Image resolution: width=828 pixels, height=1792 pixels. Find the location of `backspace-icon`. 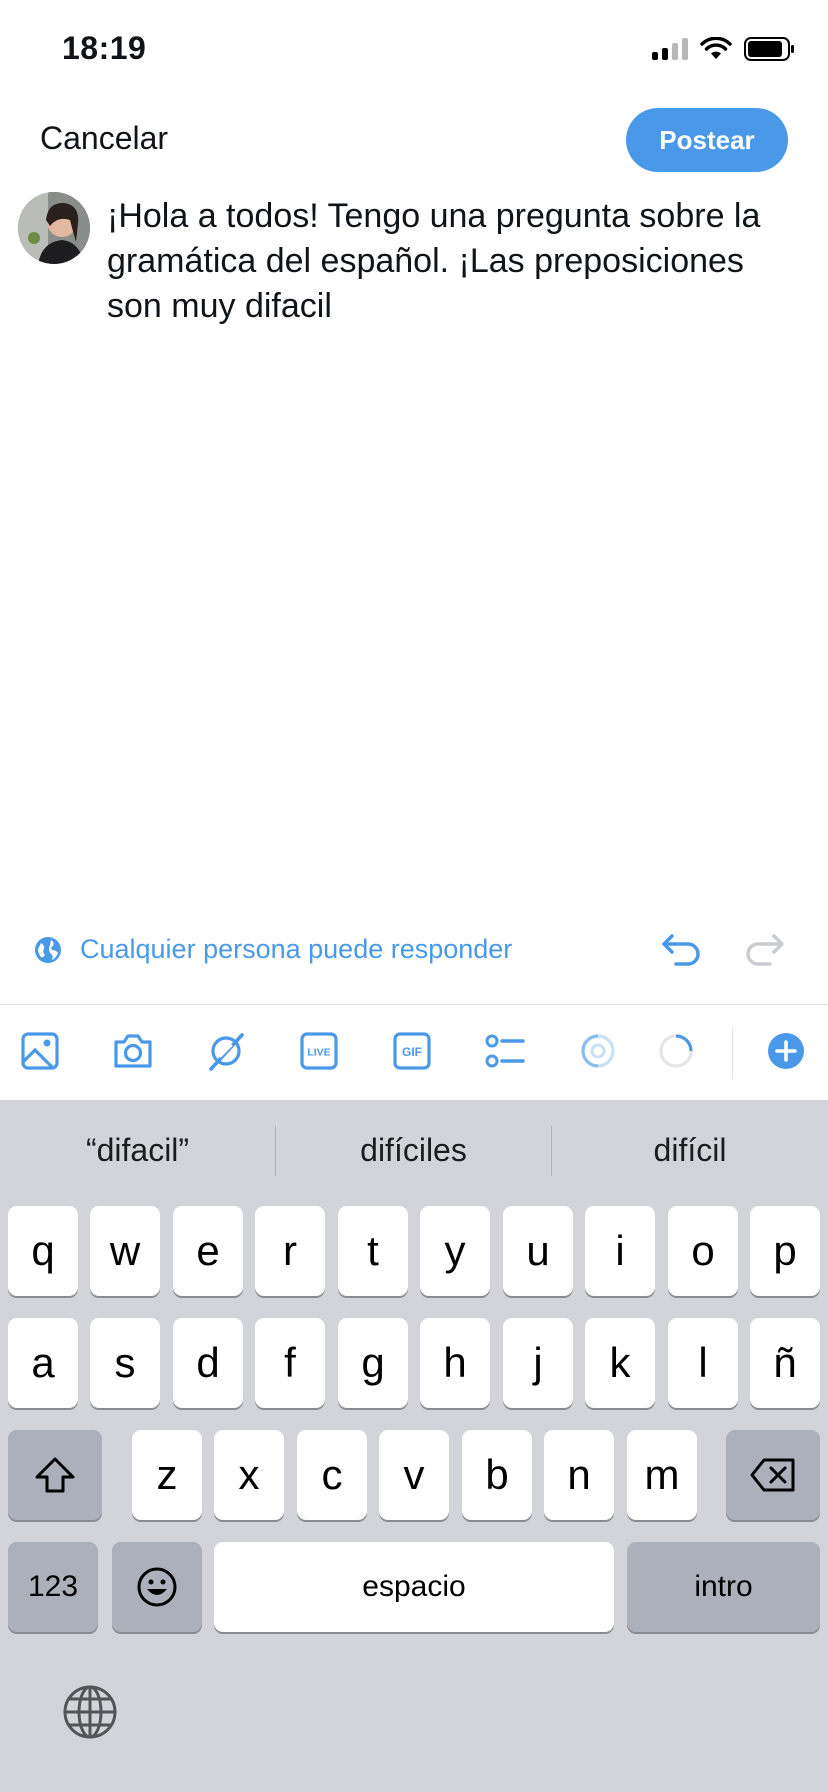

backspace-icon is located at coordinates (772, 1475).